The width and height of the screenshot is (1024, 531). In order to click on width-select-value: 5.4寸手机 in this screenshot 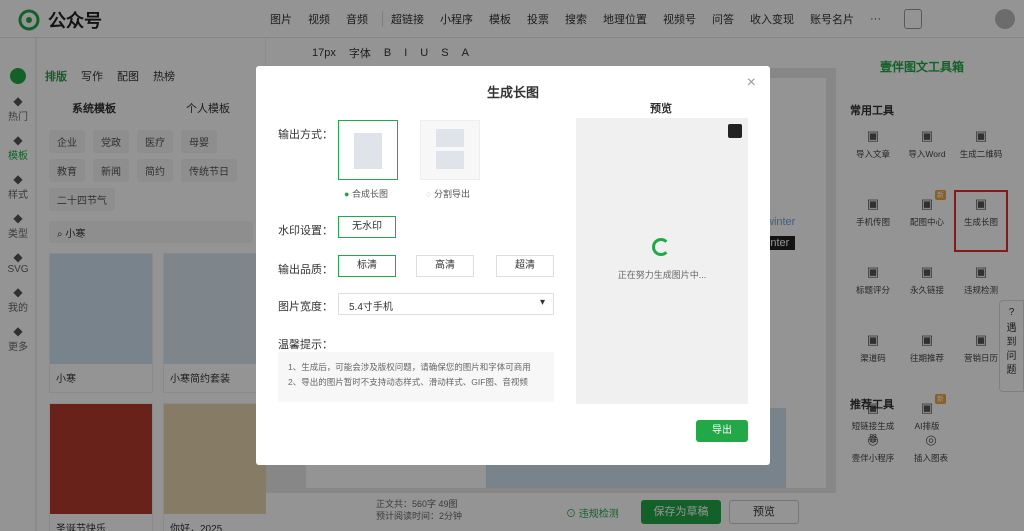, I will do `click(371, 307)`.